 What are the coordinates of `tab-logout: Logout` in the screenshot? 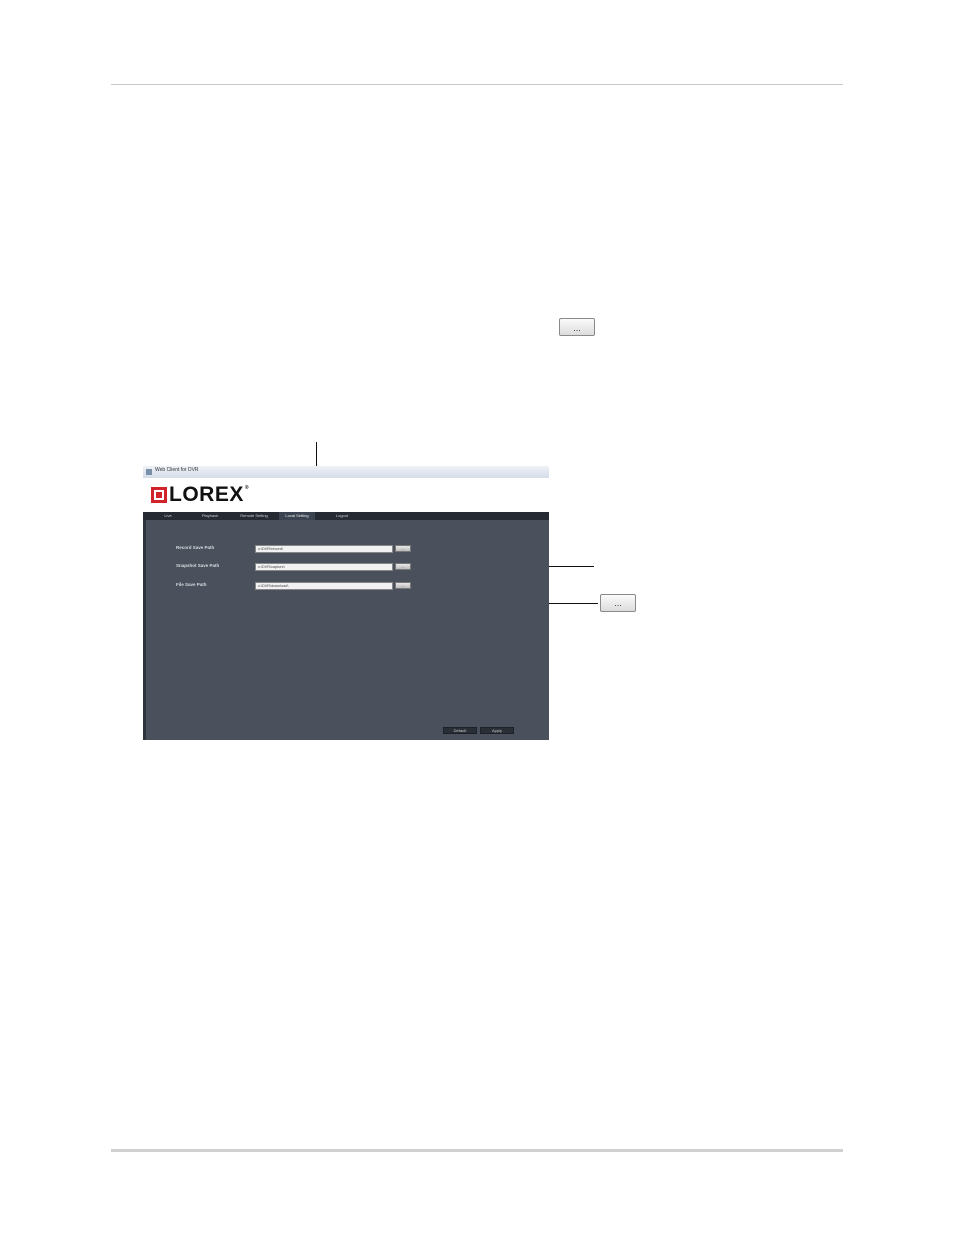 It's located at (342, 516).